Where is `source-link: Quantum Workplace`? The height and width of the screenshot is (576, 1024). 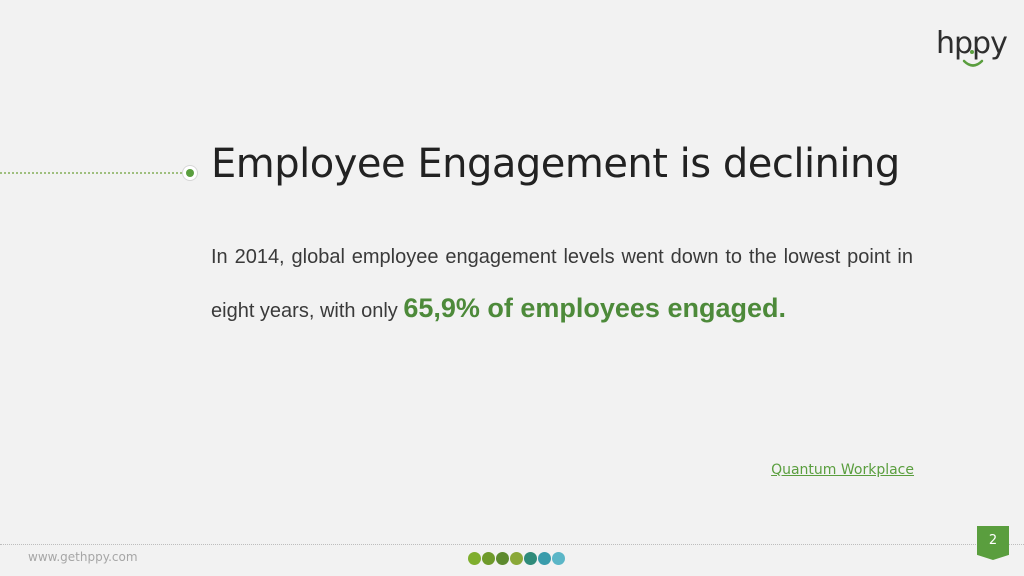 source-link: Quantum Workplace is located at coordinates (842, 470).